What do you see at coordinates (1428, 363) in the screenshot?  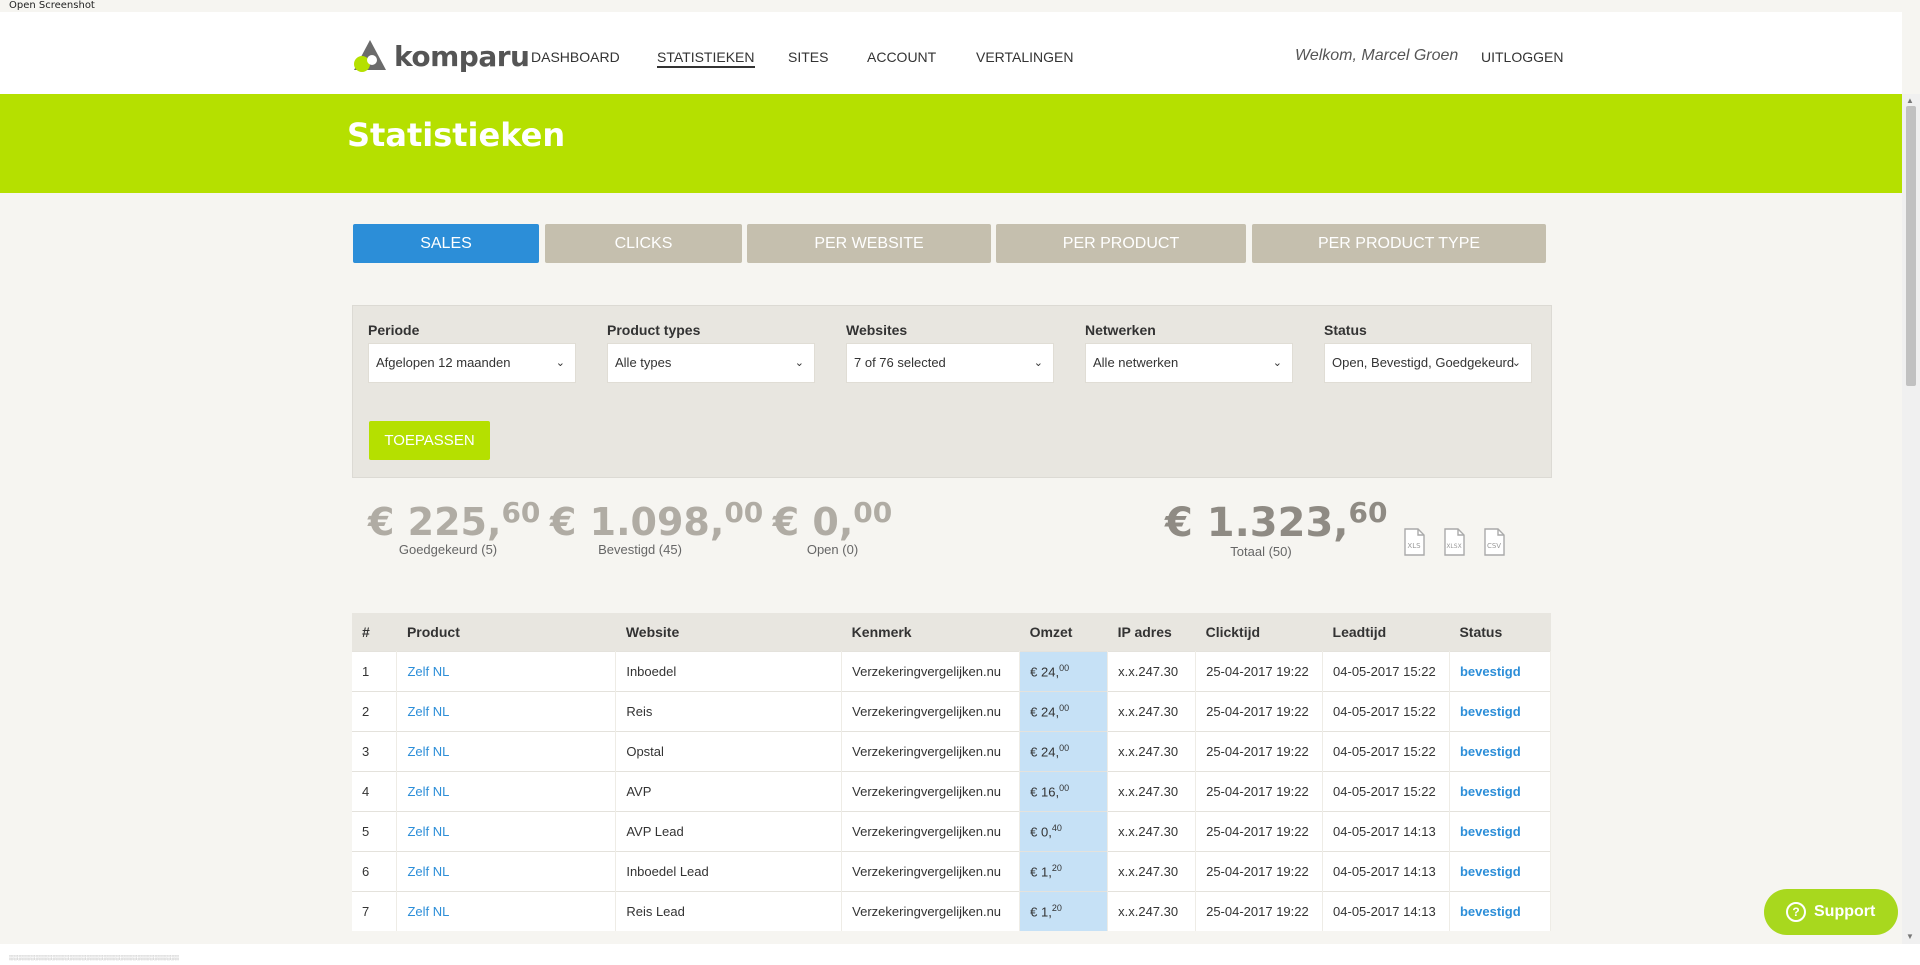 I see `status-select: Open, Bevestigd, Goedgekeurd ⌄` at bounding box center [1428, 363].